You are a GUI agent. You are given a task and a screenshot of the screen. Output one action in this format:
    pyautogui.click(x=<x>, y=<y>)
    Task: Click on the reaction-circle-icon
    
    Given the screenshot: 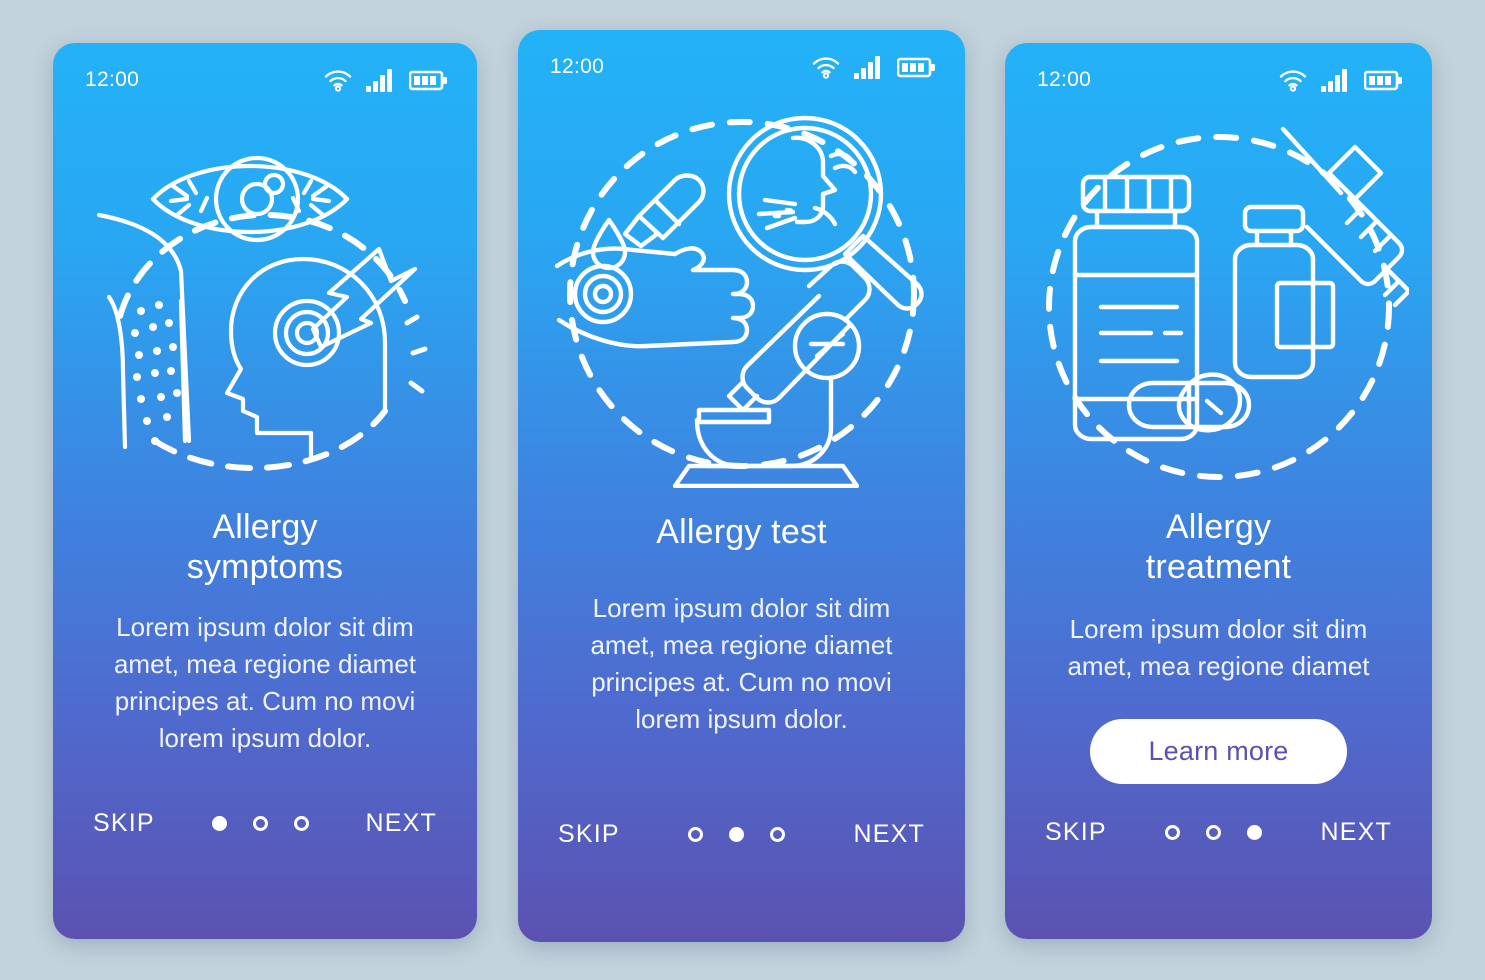 What is the action you would take?
    pyautogui.click(x=602, y=294)
    